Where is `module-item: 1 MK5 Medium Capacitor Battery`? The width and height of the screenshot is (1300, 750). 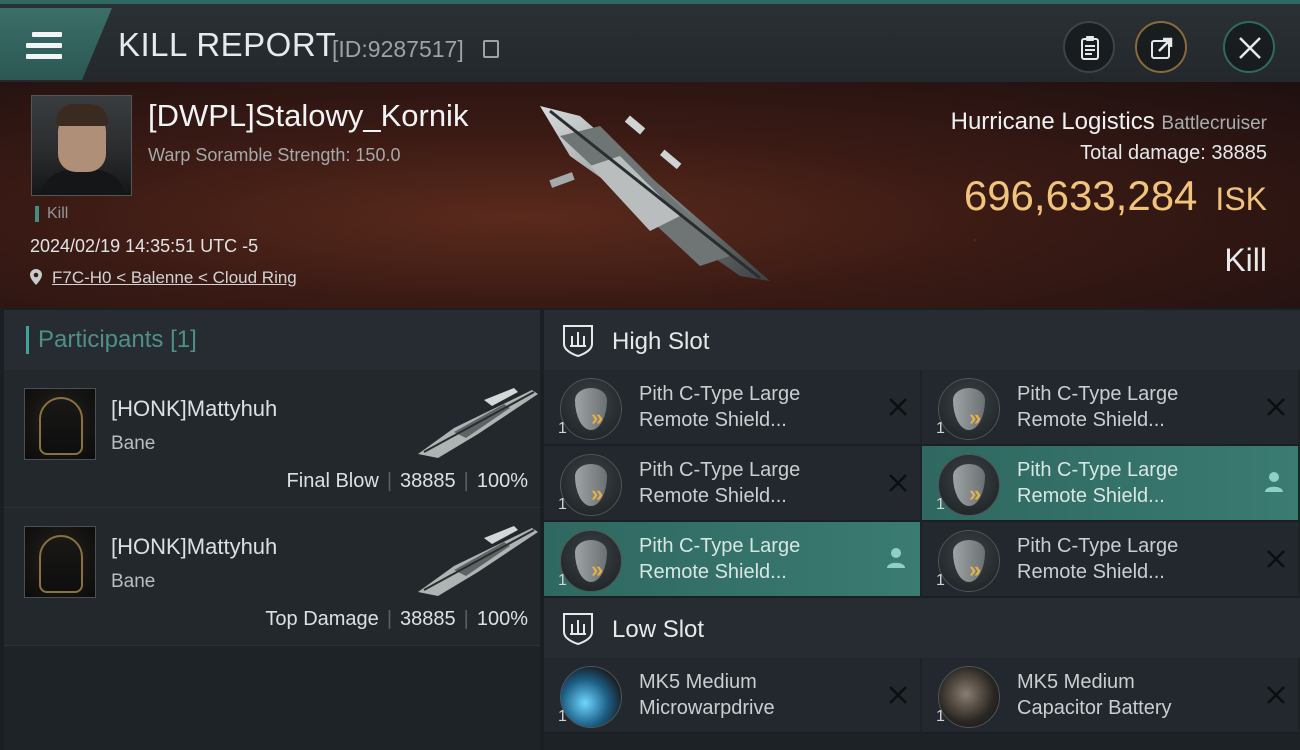 module-item: 1 MK5 Medium Capacitor Battery is located at coordinates (1110, 696).